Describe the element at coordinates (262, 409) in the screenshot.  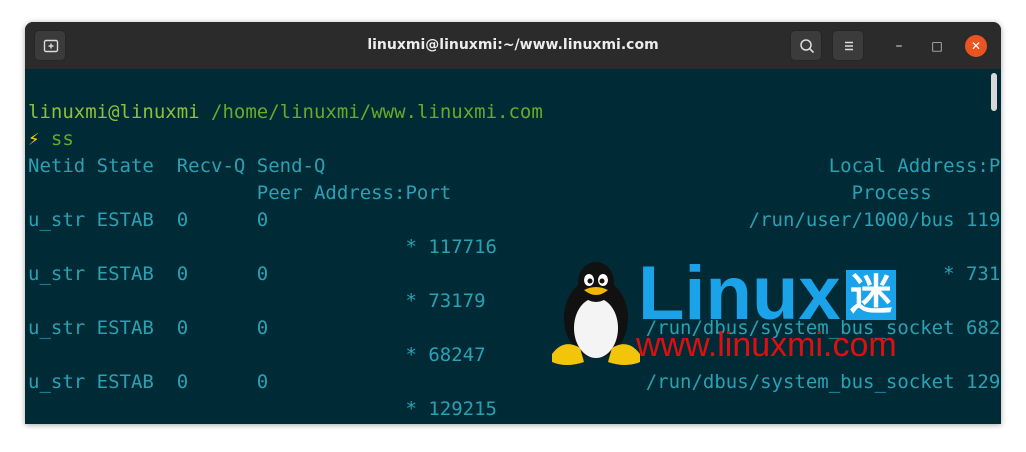
I see `output-row: * 129215` at that location.